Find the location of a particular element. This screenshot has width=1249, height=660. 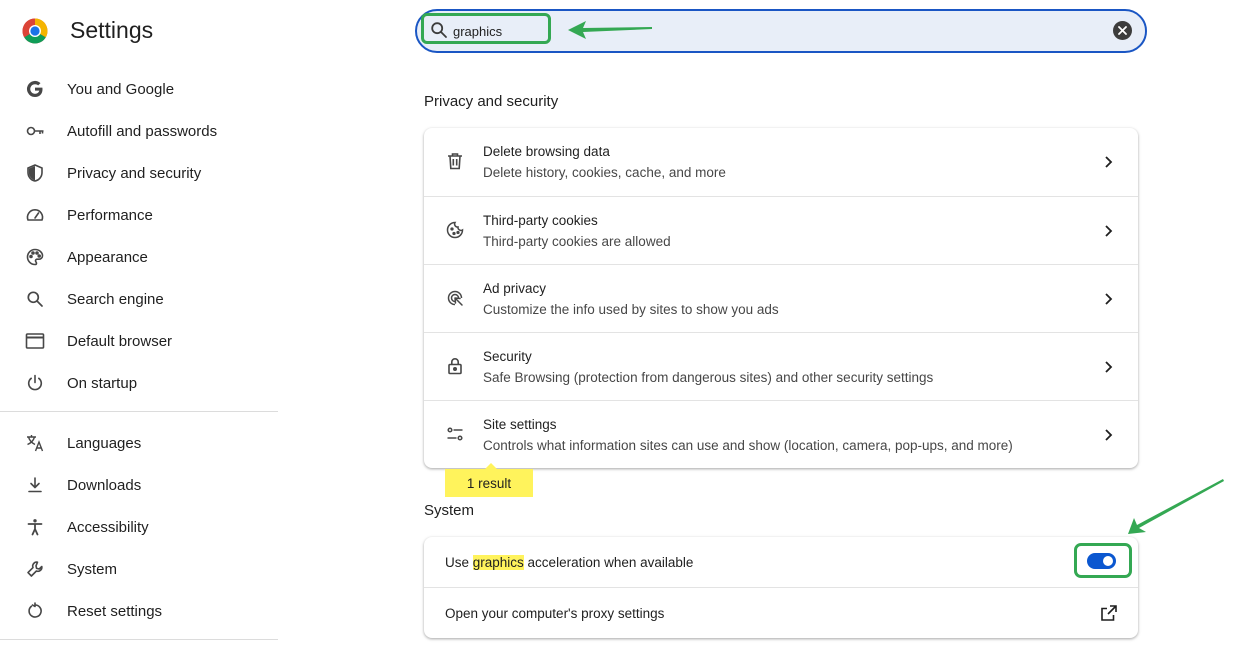

power-icon is located at coordinates (35, 383).